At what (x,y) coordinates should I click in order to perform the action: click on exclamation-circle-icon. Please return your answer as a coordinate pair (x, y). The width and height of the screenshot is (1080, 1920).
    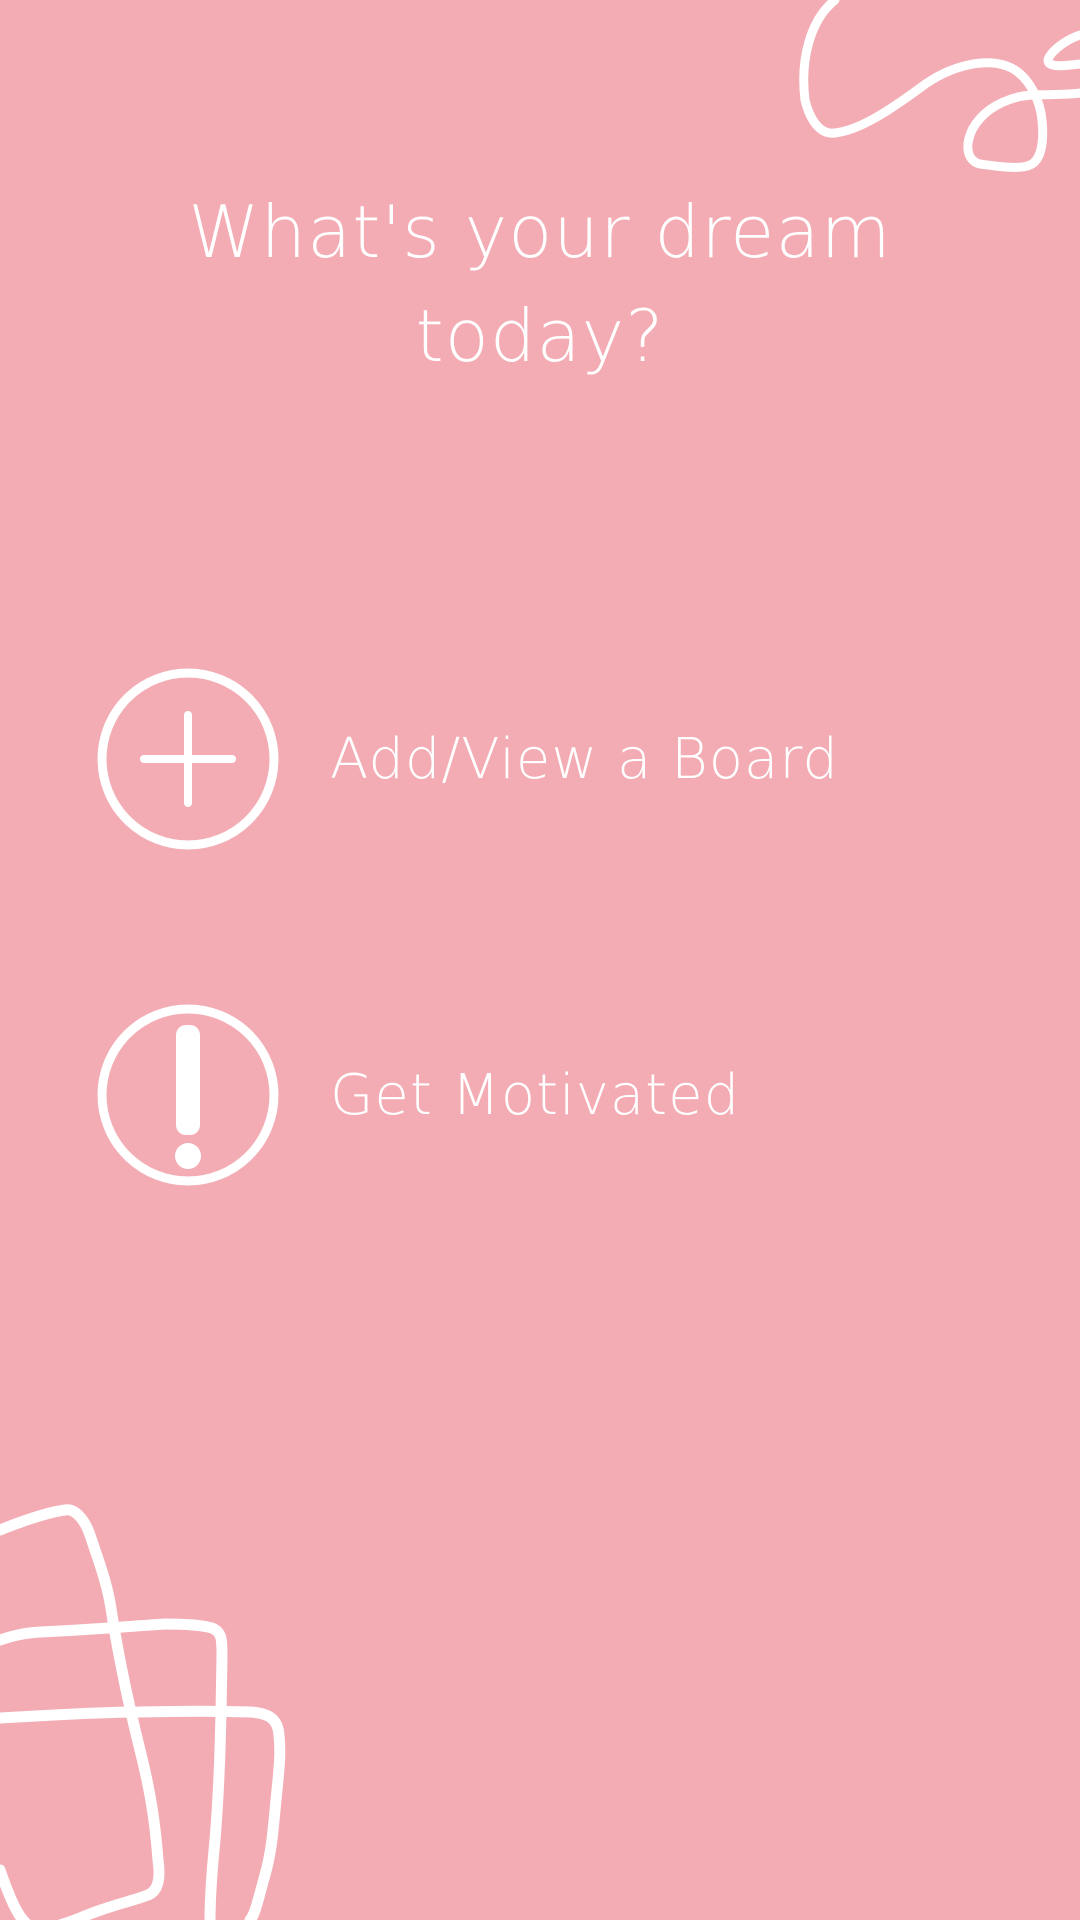
    Looking at the image, I should click on (188, 1095).